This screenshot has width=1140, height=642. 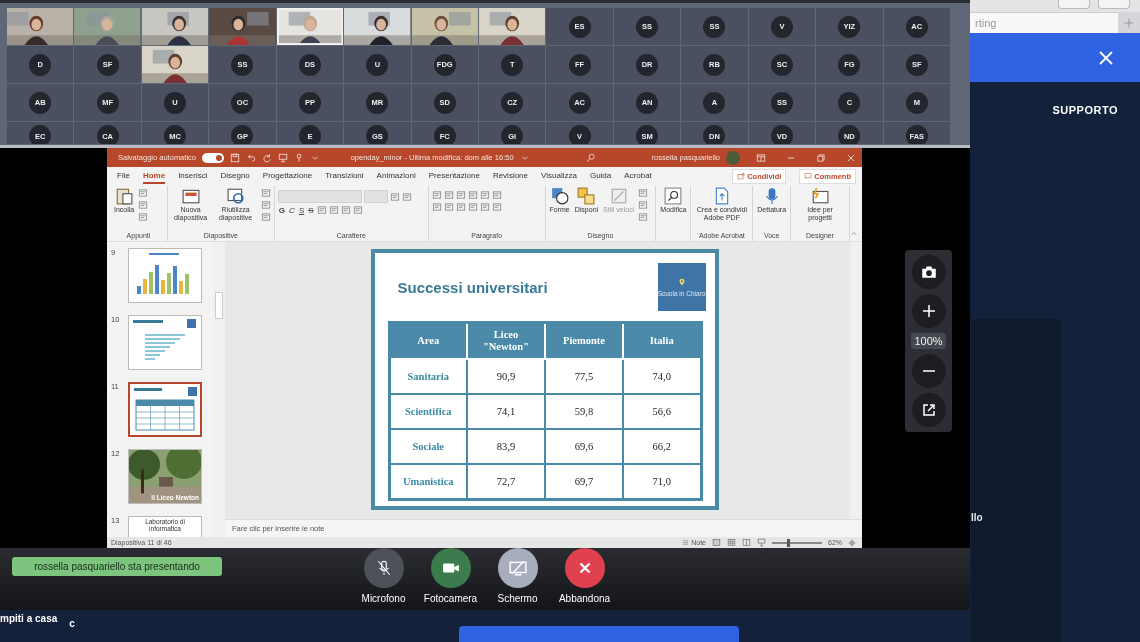 What do you see at coordinates (584, 446) in the screenshot?
I see `table-cell: 69,6` at bounding box center [584, 446].